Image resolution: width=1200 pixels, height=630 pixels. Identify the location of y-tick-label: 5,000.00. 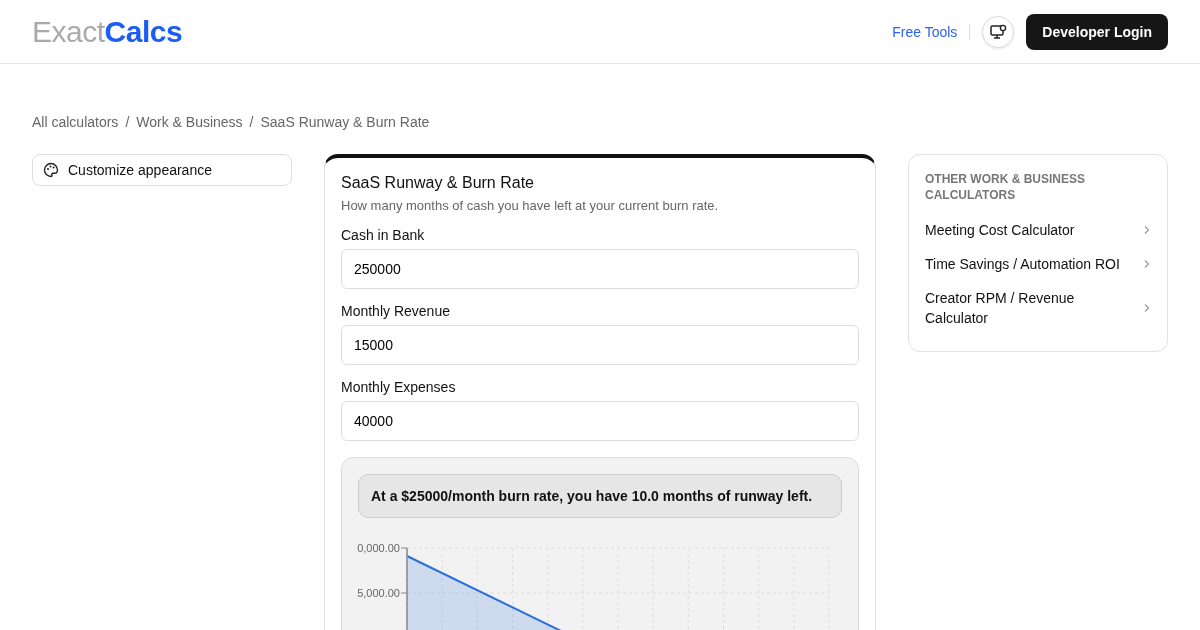
(378, 593).